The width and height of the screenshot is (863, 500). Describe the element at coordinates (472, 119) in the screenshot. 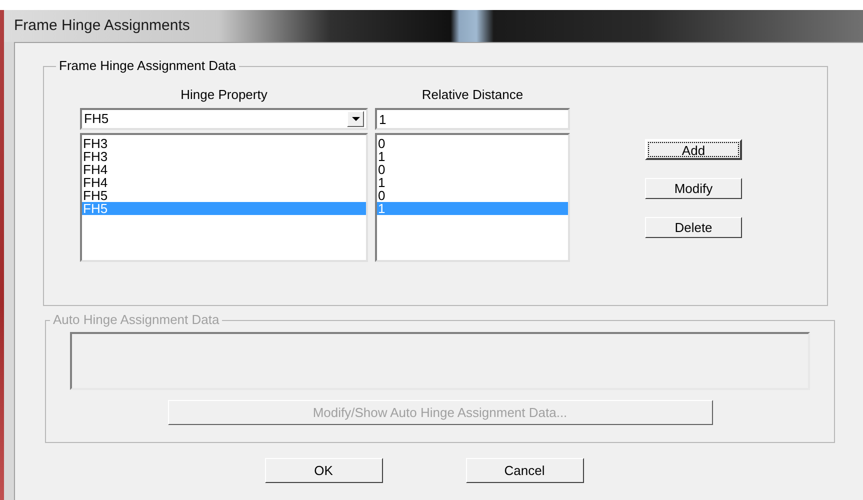

I see `relative-distance-field: 1` at that location.